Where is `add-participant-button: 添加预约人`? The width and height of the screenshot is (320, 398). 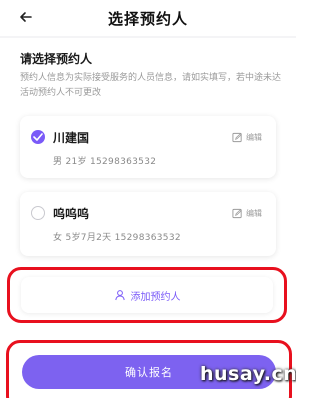
add-participant-button: 添加预约人 is located at coordinates (147, 295).